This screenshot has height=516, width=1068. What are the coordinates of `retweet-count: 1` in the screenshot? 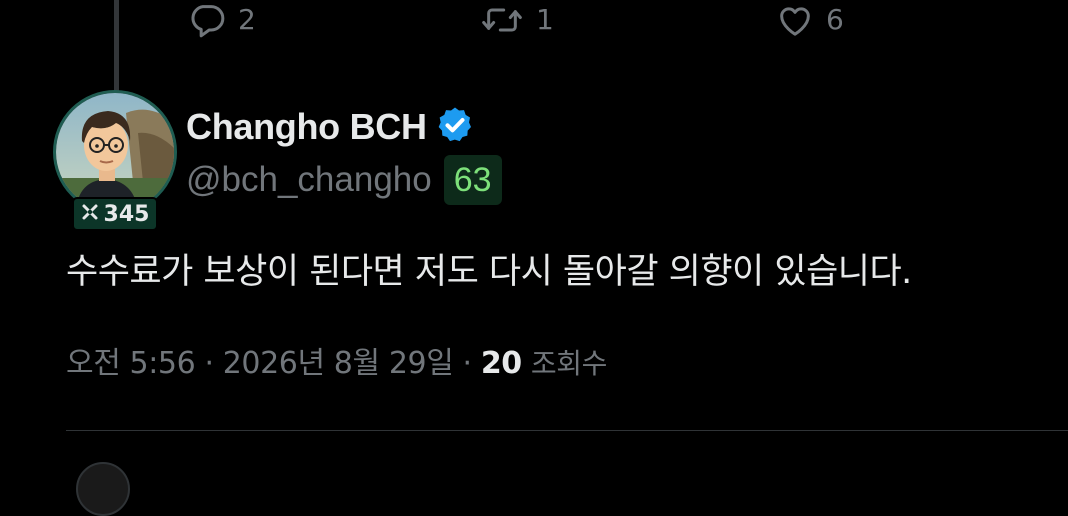 It's located at (545, 19).